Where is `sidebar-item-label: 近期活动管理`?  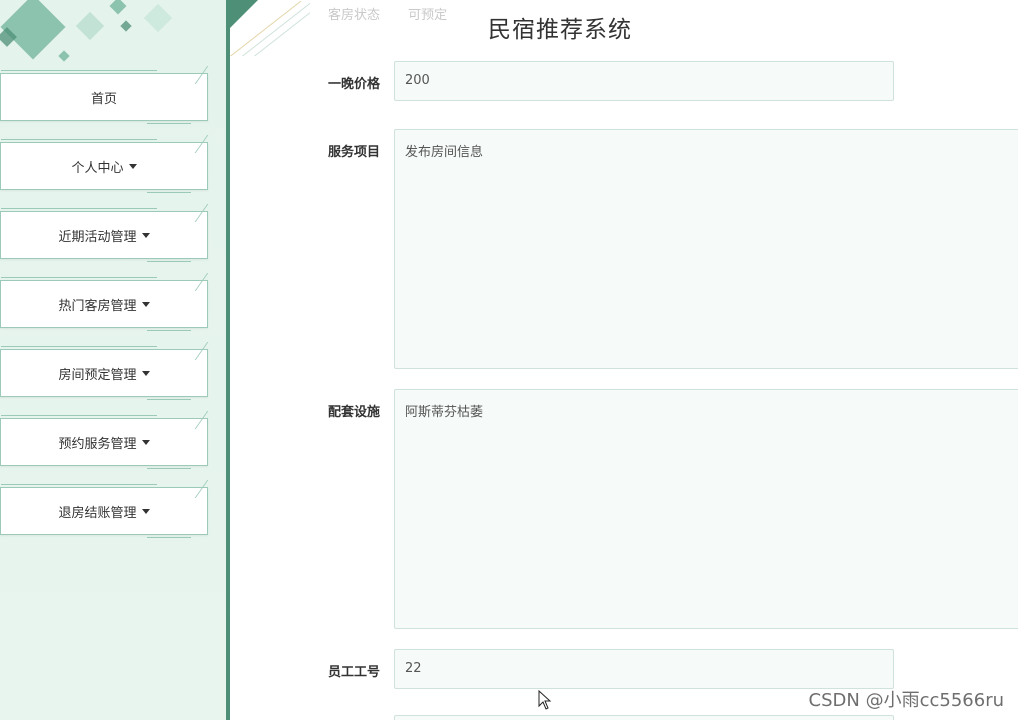
sidebar-item-label: 近期活动管理 is located at coordinates (97, 237).